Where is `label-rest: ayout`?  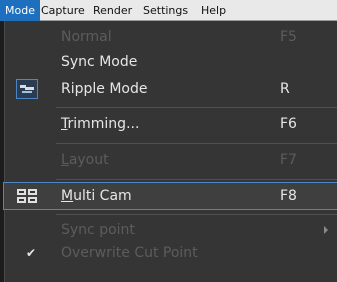
label-rest: ayout is located at coordinates (88, 160).